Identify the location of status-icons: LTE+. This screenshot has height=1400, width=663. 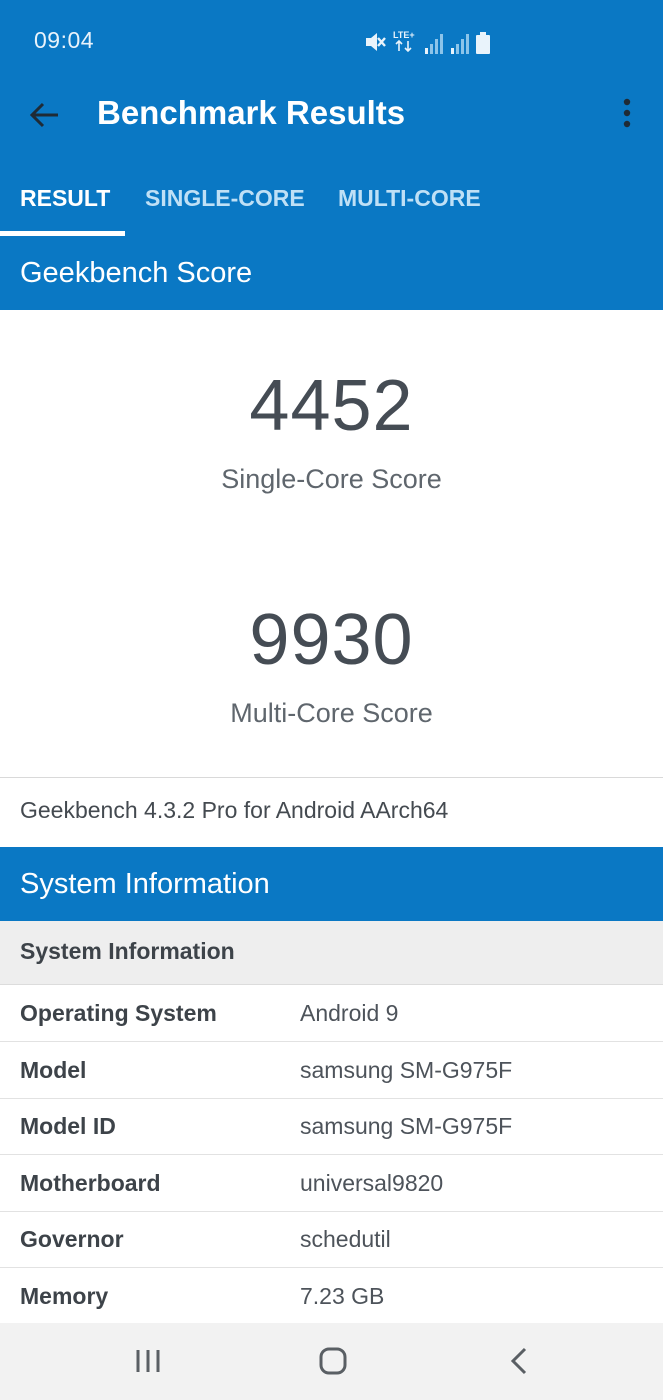
(427, 40).